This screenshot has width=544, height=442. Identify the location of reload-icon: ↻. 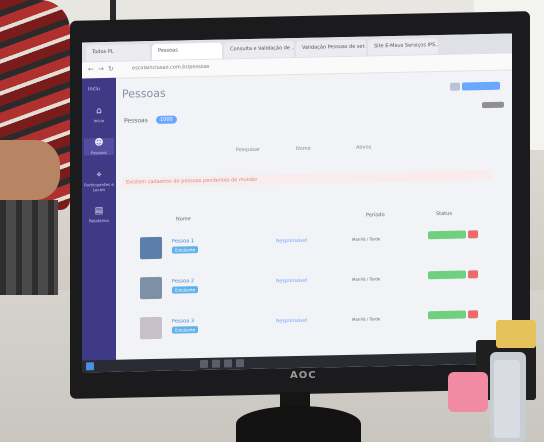
(111, 69).